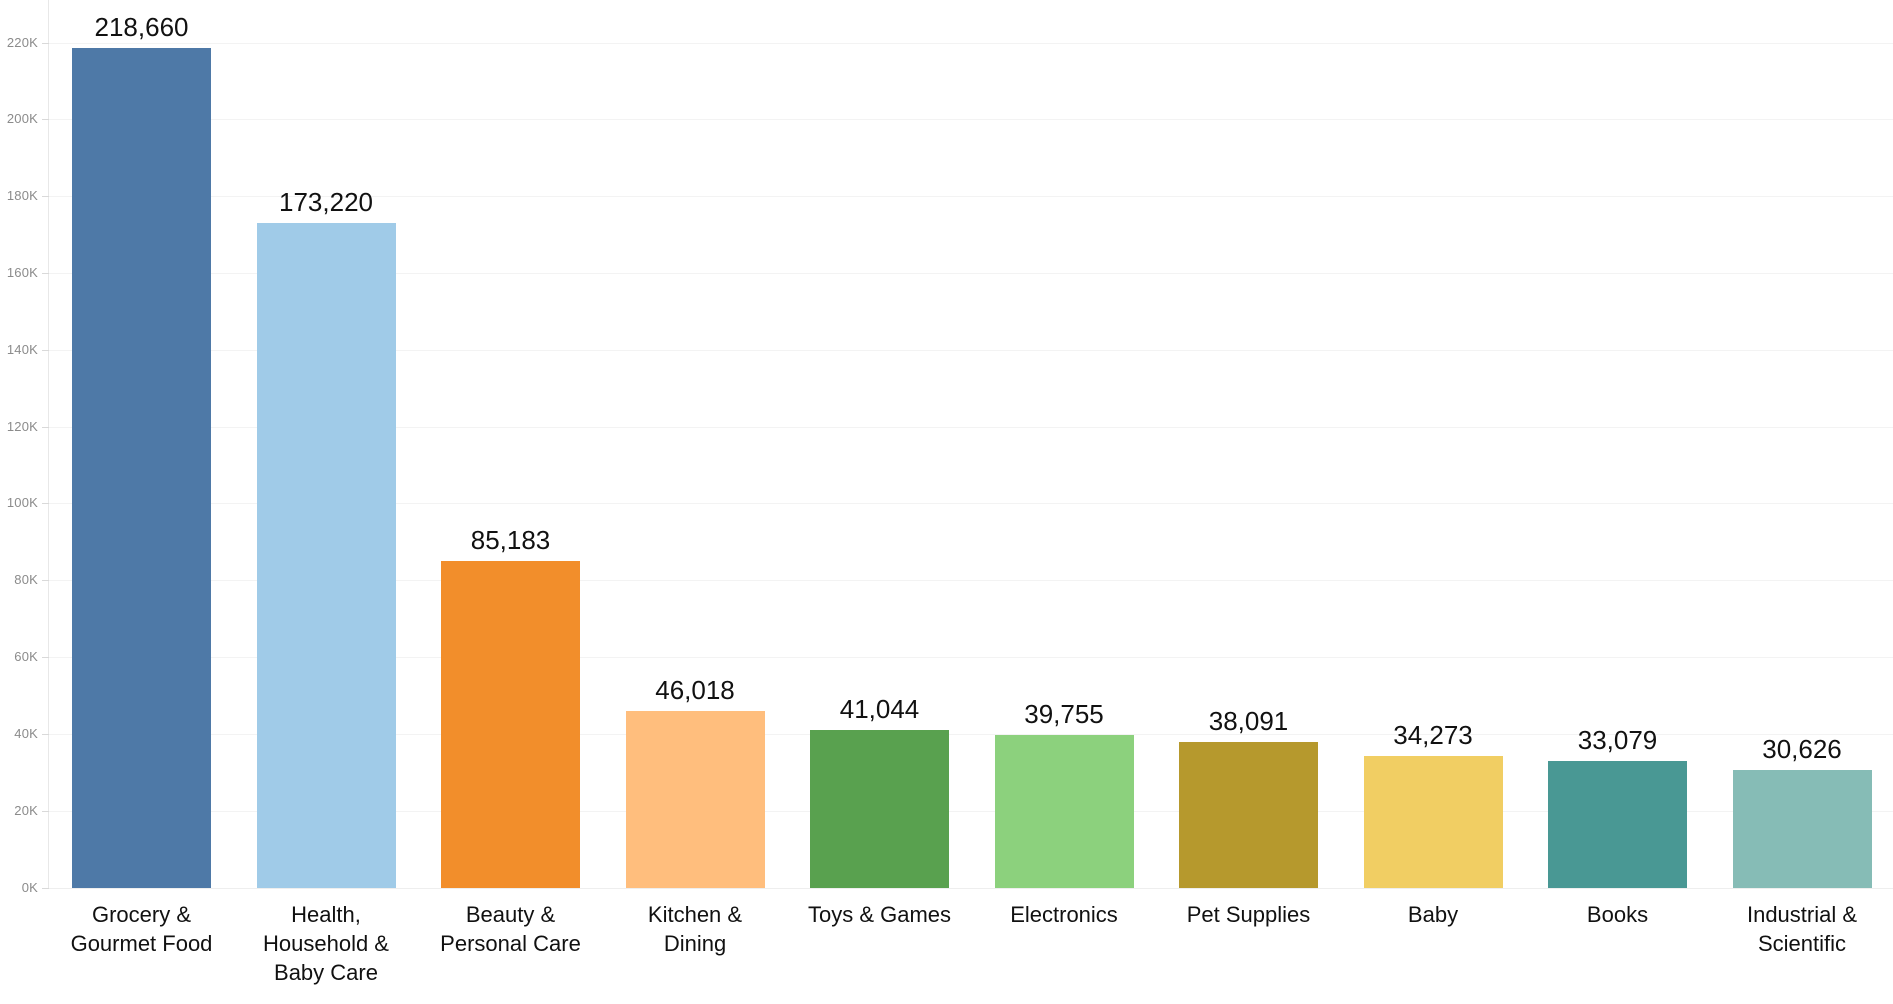  I want to click on y-axis-tick: 160K, so click(24, 272).